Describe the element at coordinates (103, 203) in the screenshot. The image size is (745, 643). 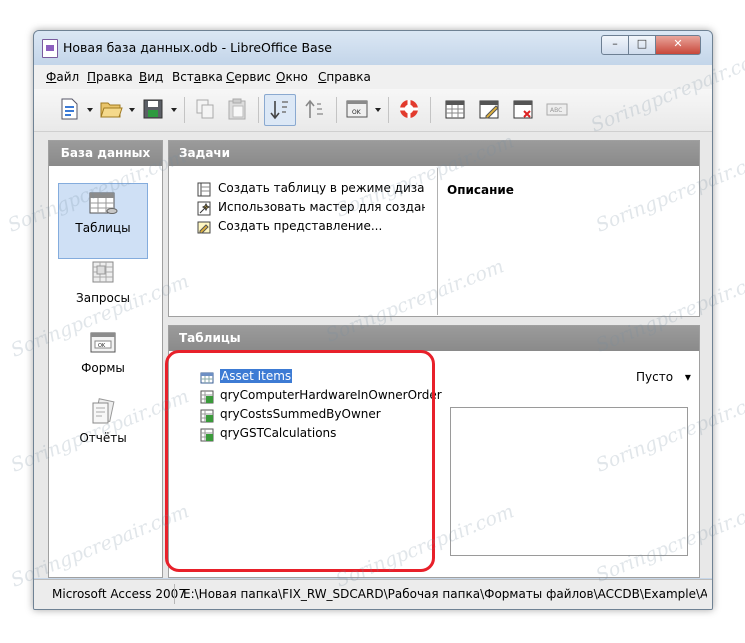
I see `tables-icon` at that location.